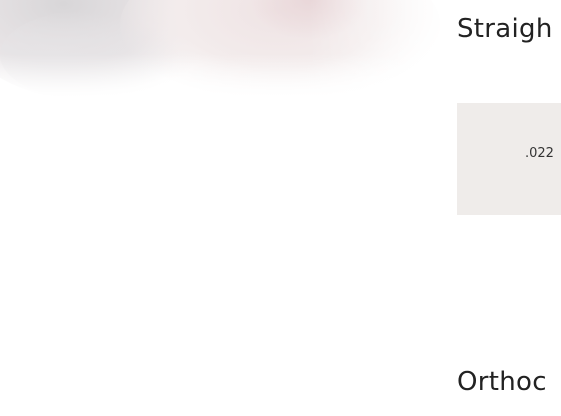 This screenshot has height=416, width=561. I want to click on section-heading-straight: Straigh, so click(505, 29).